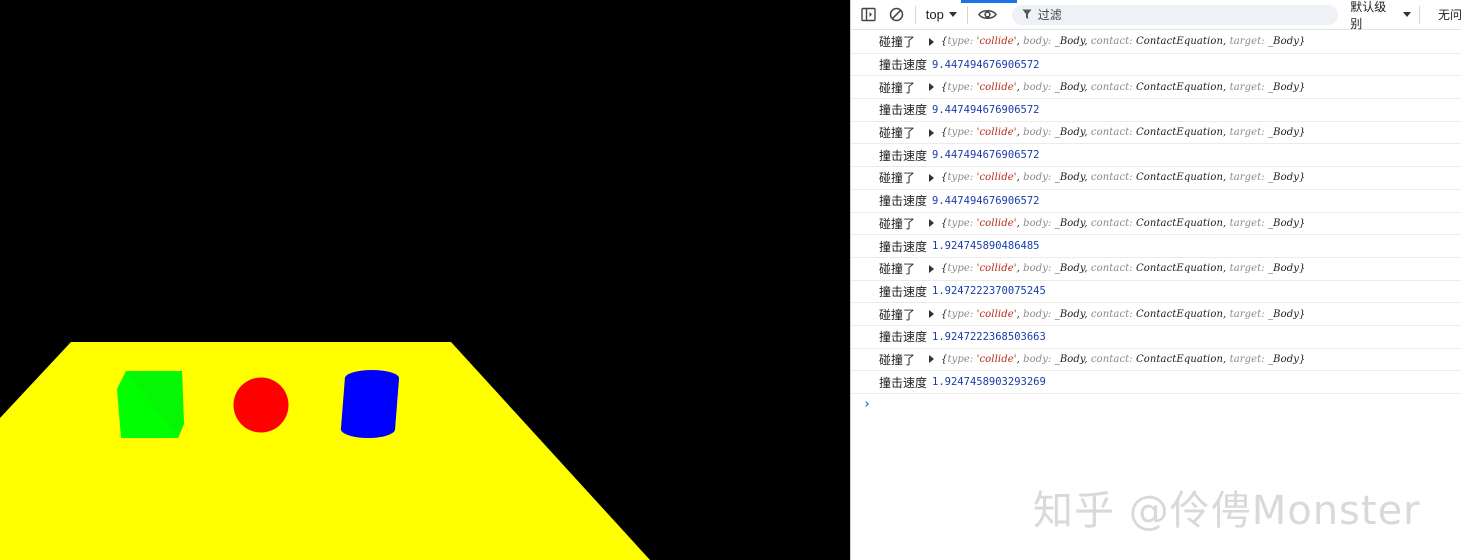 This screenshot has width=1461, height=560. Describe the element at coordinates (1156, 292) in the screenshot. I see `console-entry: 撞击速度 1.9247222370075245` at that location.